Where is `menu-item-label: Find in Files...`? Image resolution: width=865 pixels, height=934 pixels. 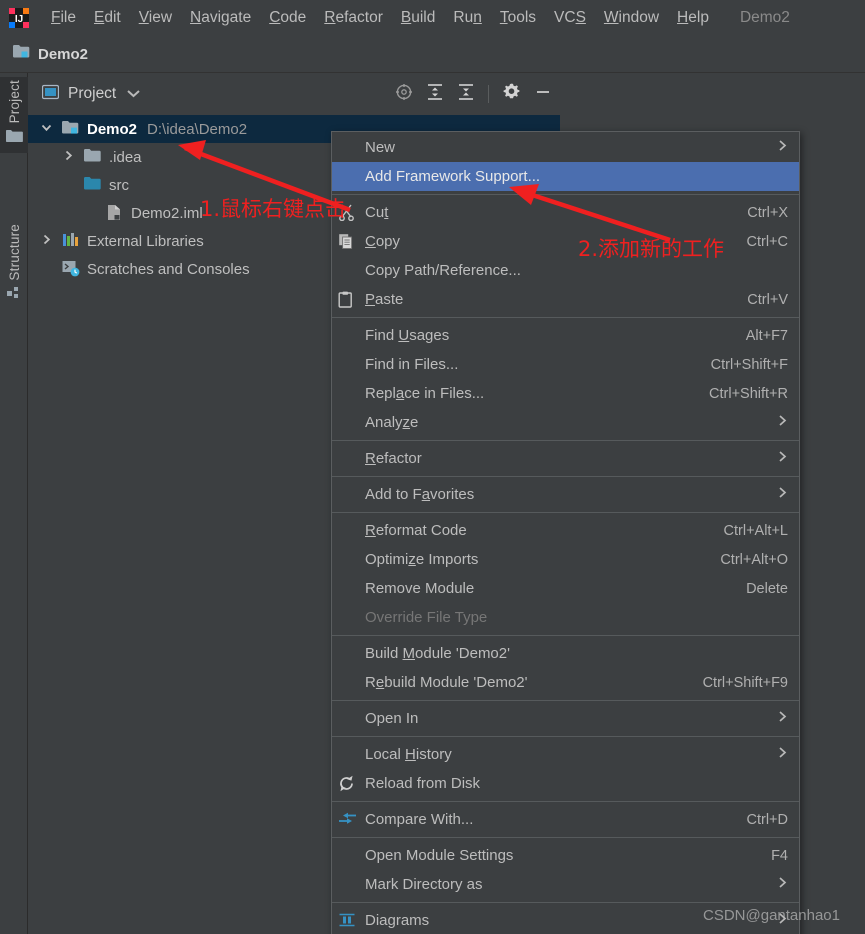 menu-item-label: Find in Files... is located at coordinates (412, 364).